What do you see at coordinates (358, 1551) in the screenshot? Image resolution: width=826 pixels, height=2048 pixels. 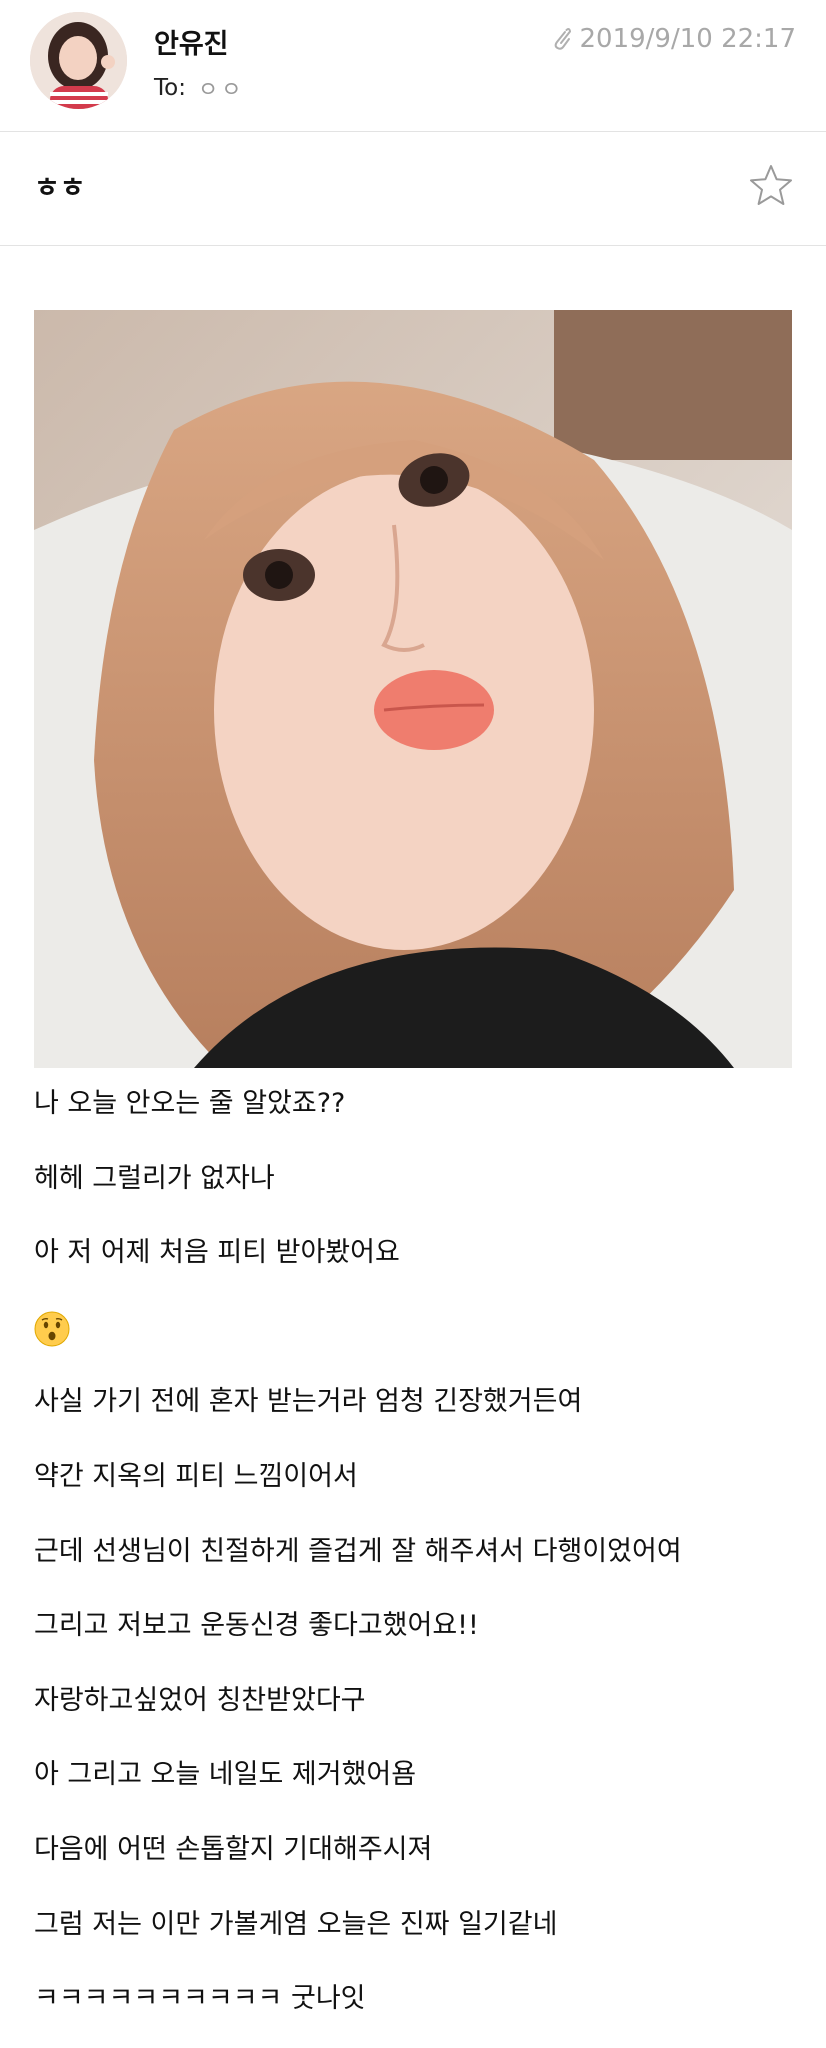 I see `message-line: 근데 선생님이 친절하게 즐겁게 잘 해주셔서 다행이었어여` at bounding box center [358, 1551].